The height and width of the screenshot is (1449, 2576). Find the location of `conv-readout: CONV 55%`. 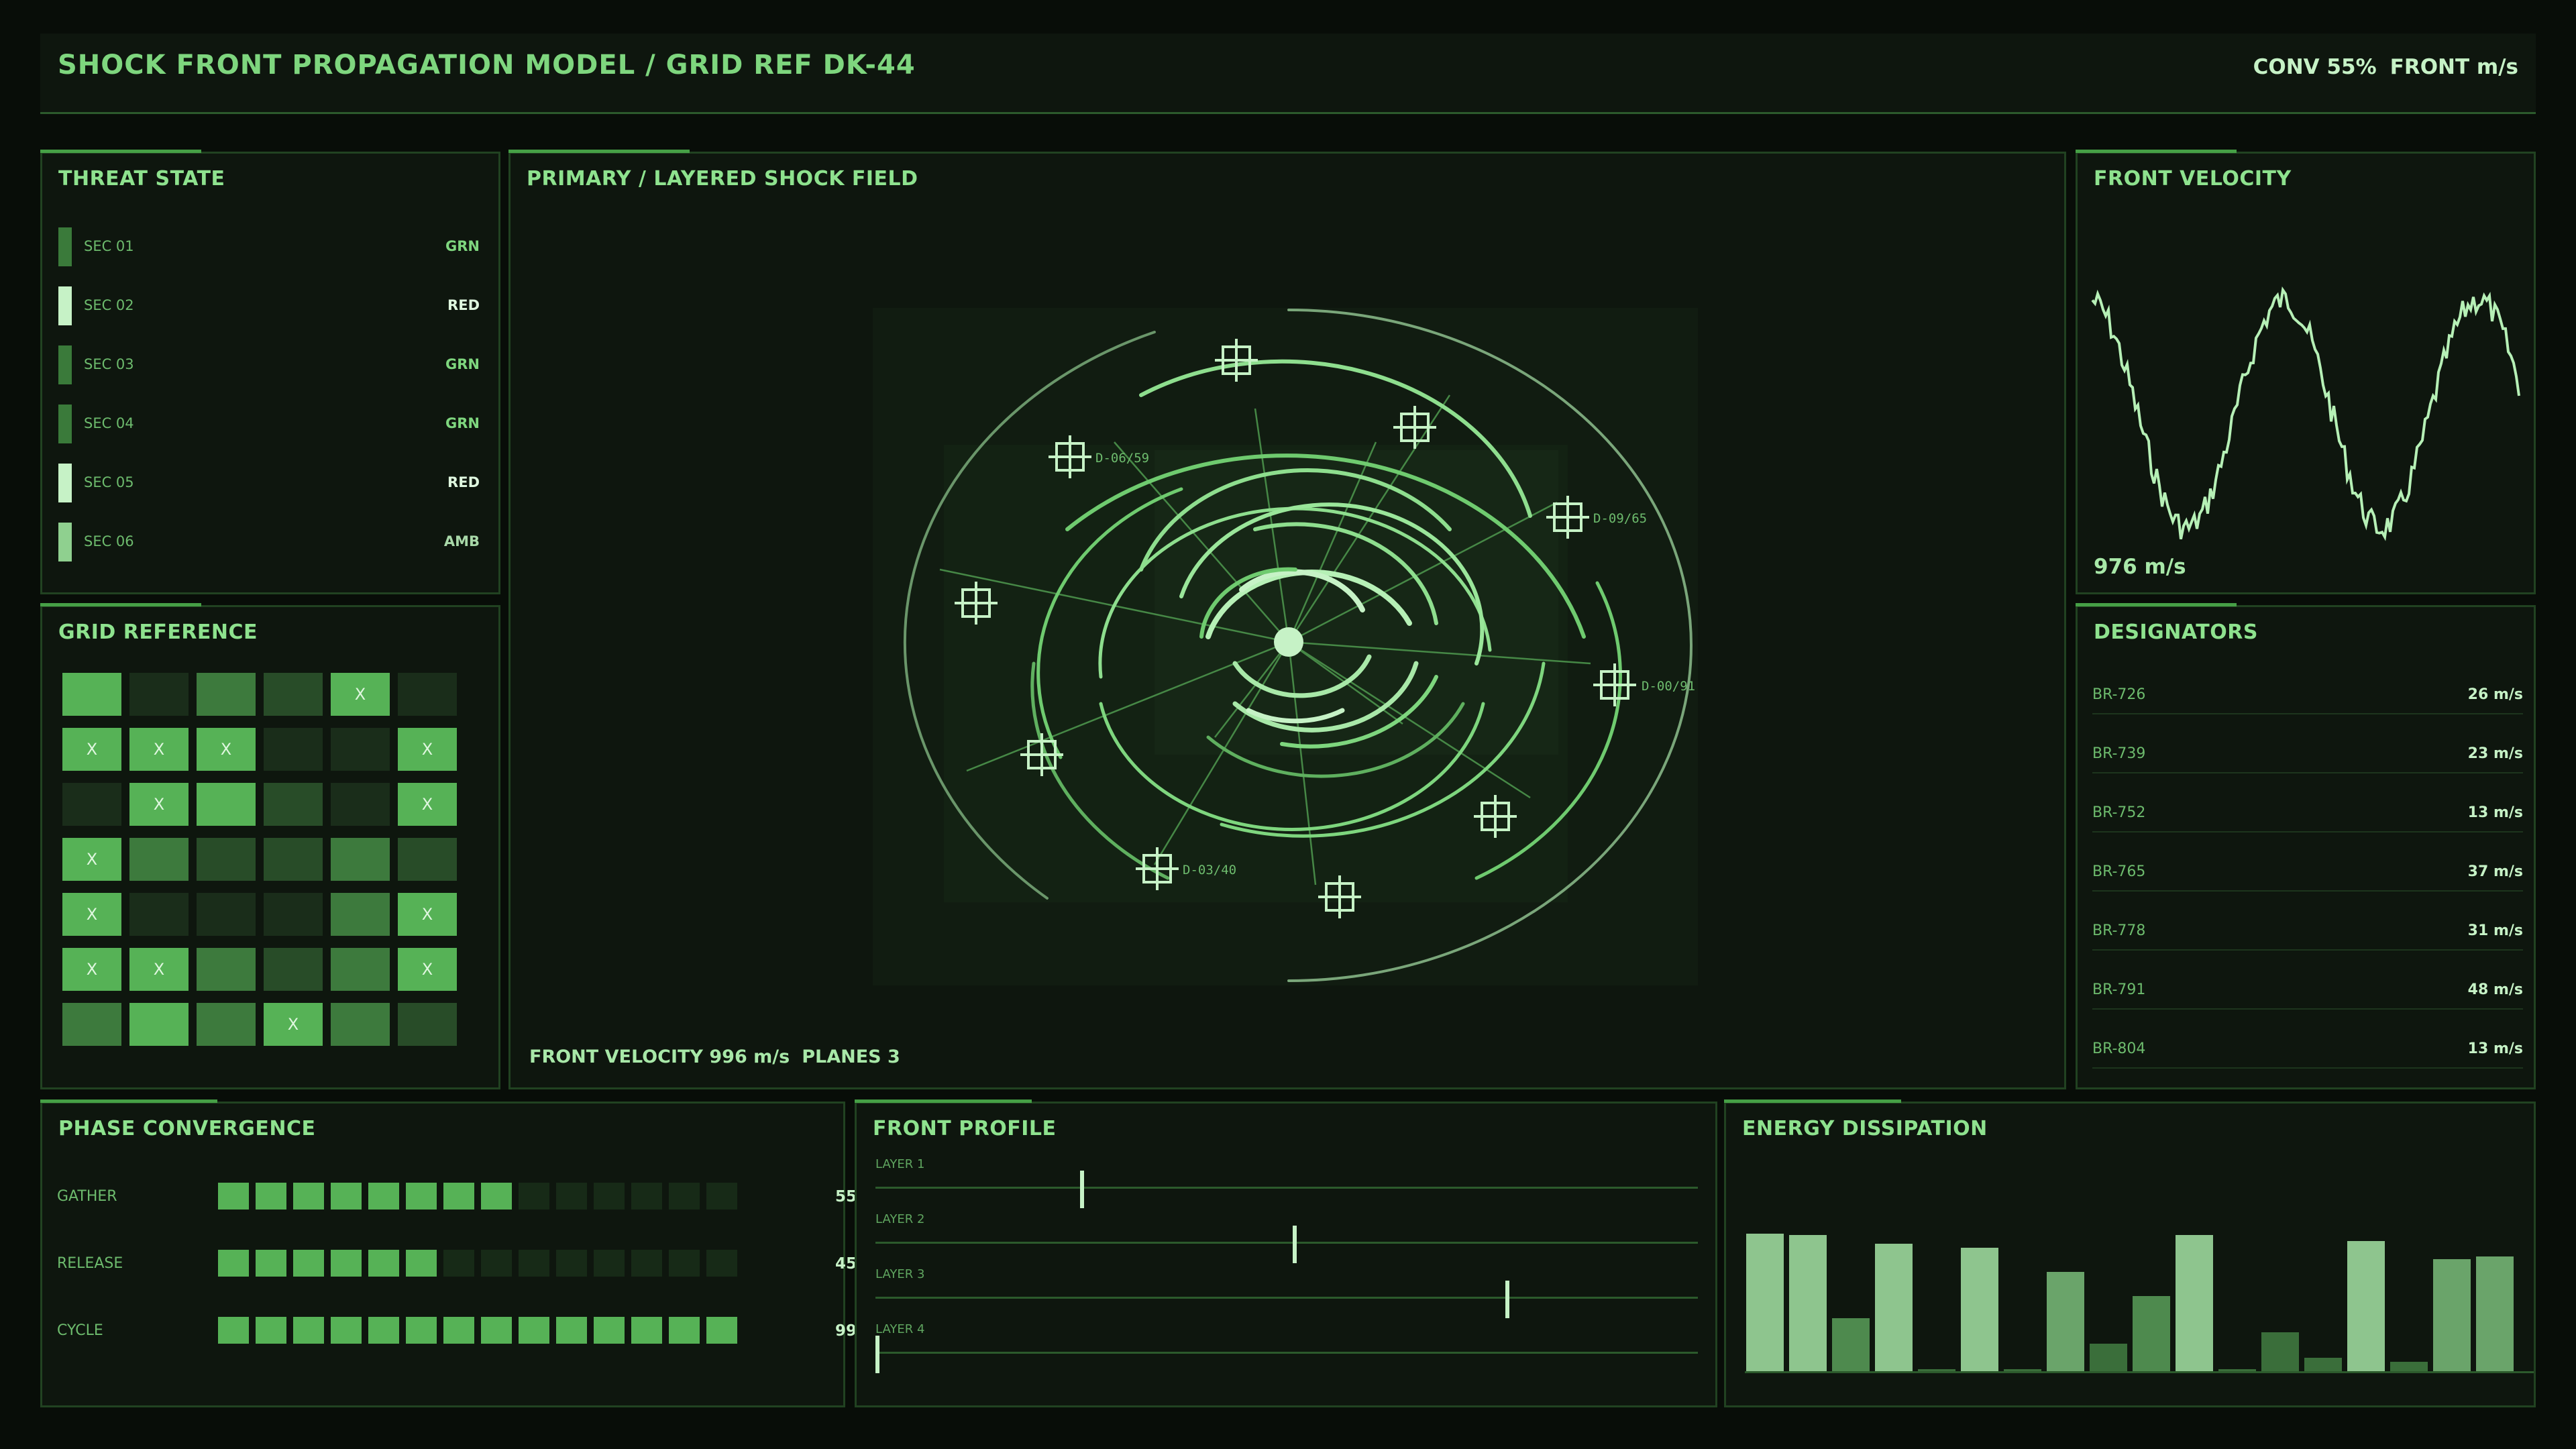

conv-readout: CONV 55% is located at coordinates (2315, 67).